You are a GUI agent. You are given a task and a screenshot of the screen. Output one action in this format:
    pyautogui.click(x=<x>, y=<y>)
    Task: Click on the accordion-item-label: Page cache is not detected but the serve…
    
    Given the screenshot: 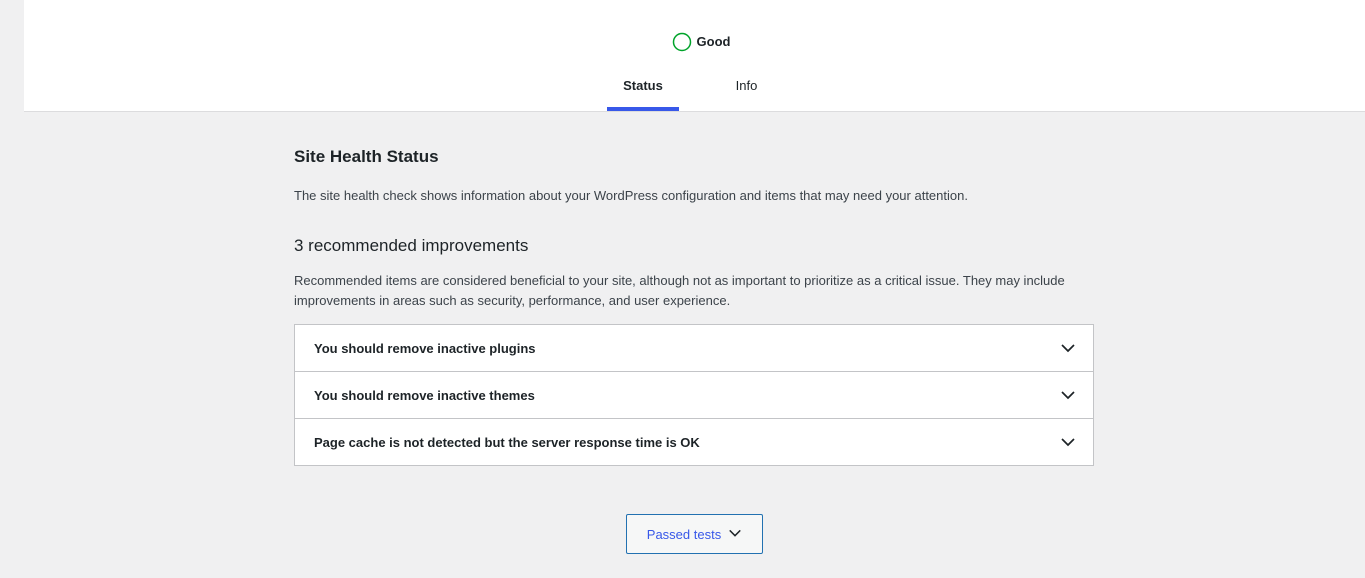 What is the action you would take?
    pyautogui.click(x=507, y=442)
    